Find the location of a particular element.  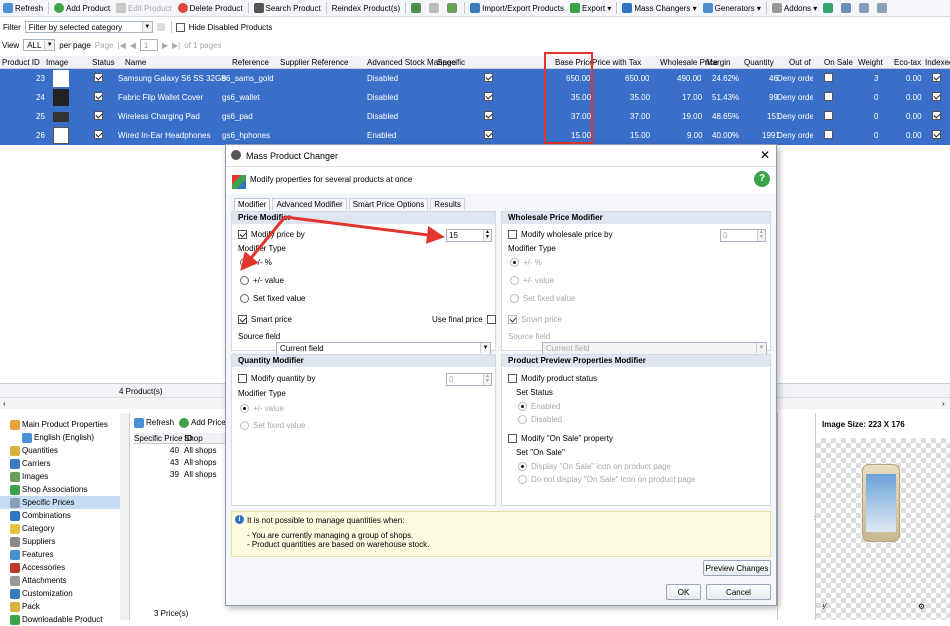

smart-price-checkbox is located at coordinates (242, 319).